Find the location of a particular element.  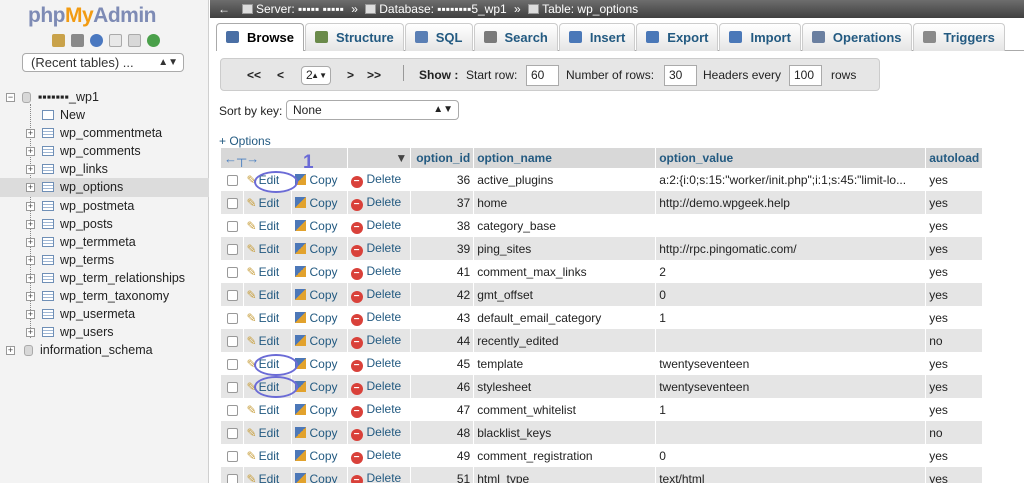

home-icon is located at coordinates (58, 40).